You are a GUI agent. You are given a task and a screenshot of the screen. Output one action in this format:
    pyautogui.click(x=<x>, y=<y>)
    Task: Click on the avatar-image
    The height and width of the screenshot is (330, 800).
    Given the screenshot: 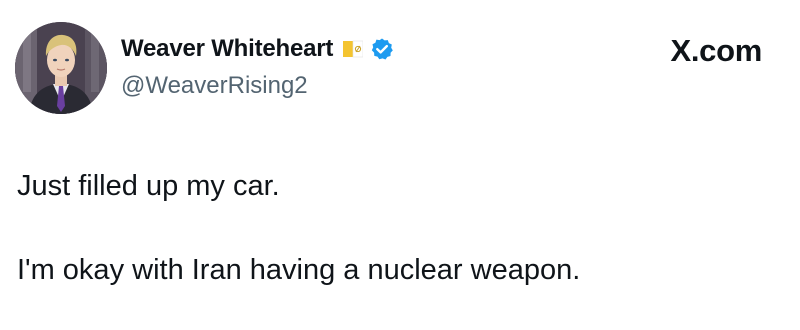 What is the action you would take?
    pyautogui.click(x=61, y=68)
    